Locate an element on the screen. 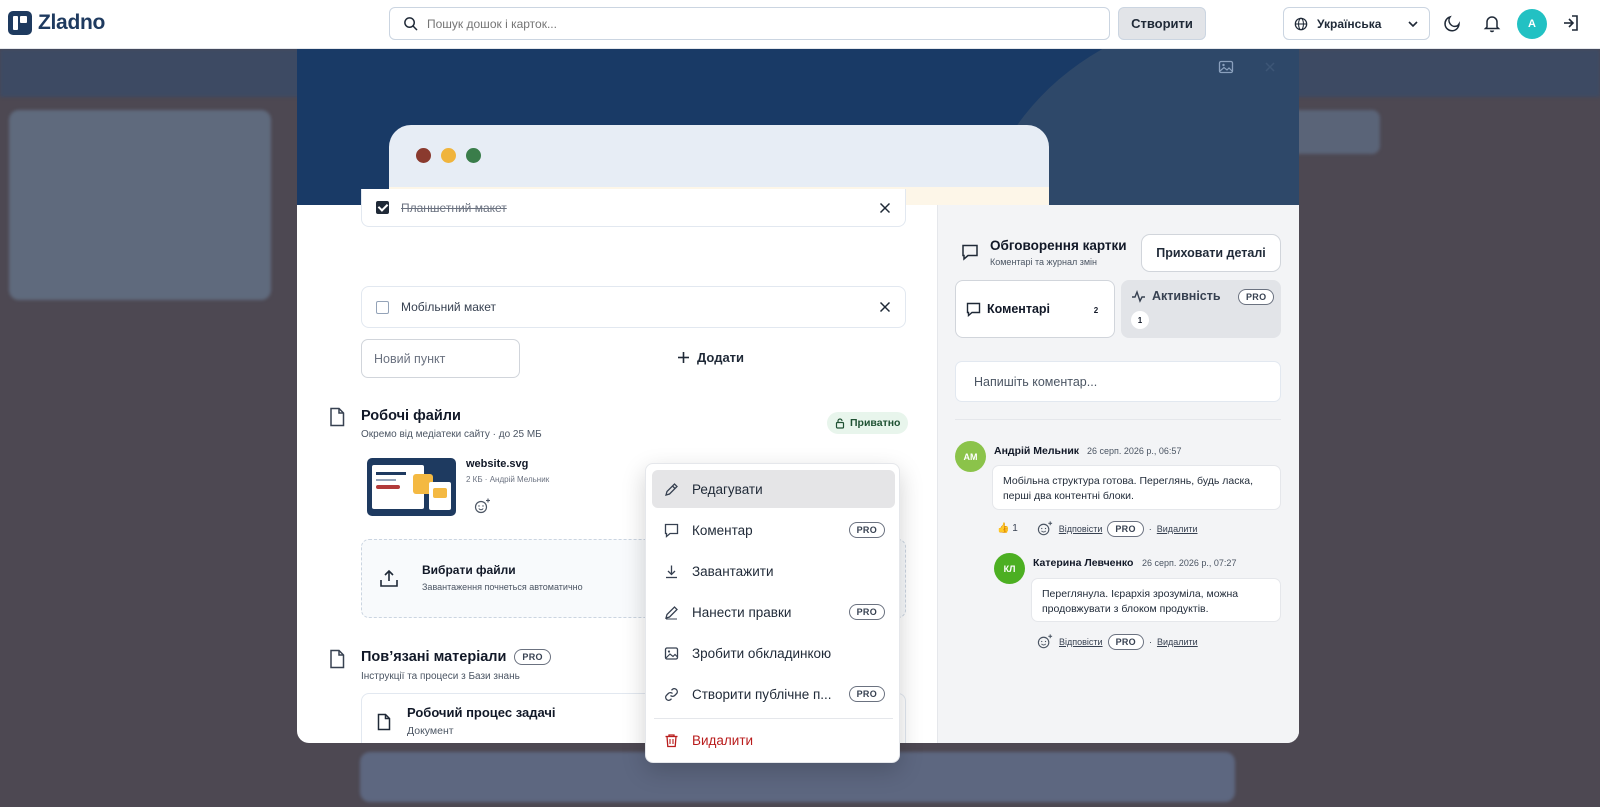  menu-item-download: Завантажити is located at coordinates (773, 571).